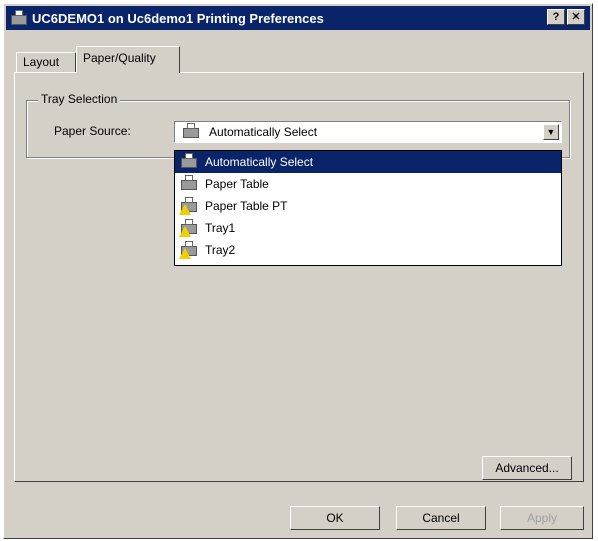  Describe the element at coordinates (576, 17) in the screenshot. I see `close-button: ✕` at that location.